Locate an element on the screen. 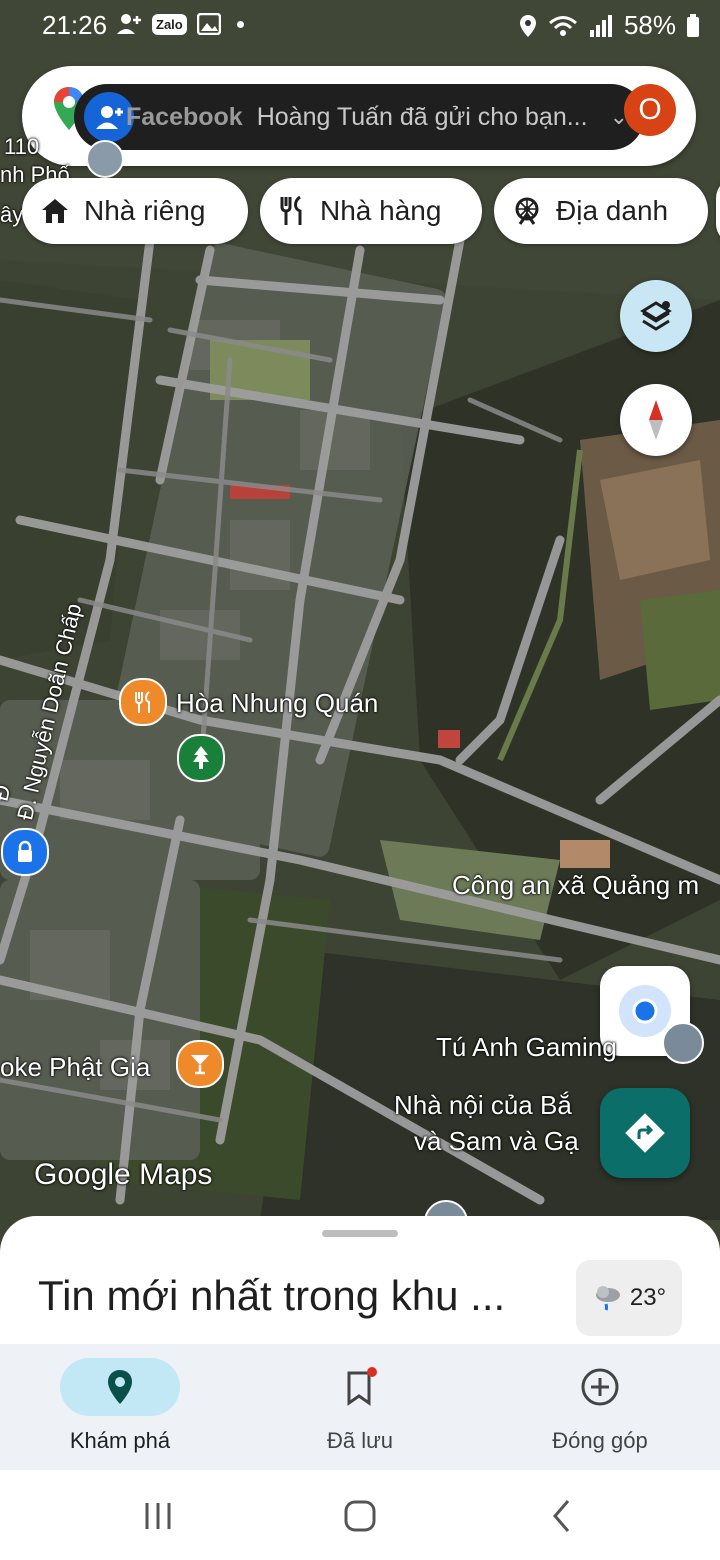 The image size is (720, 1560). directions-button is located at coordinates (645, 1133).